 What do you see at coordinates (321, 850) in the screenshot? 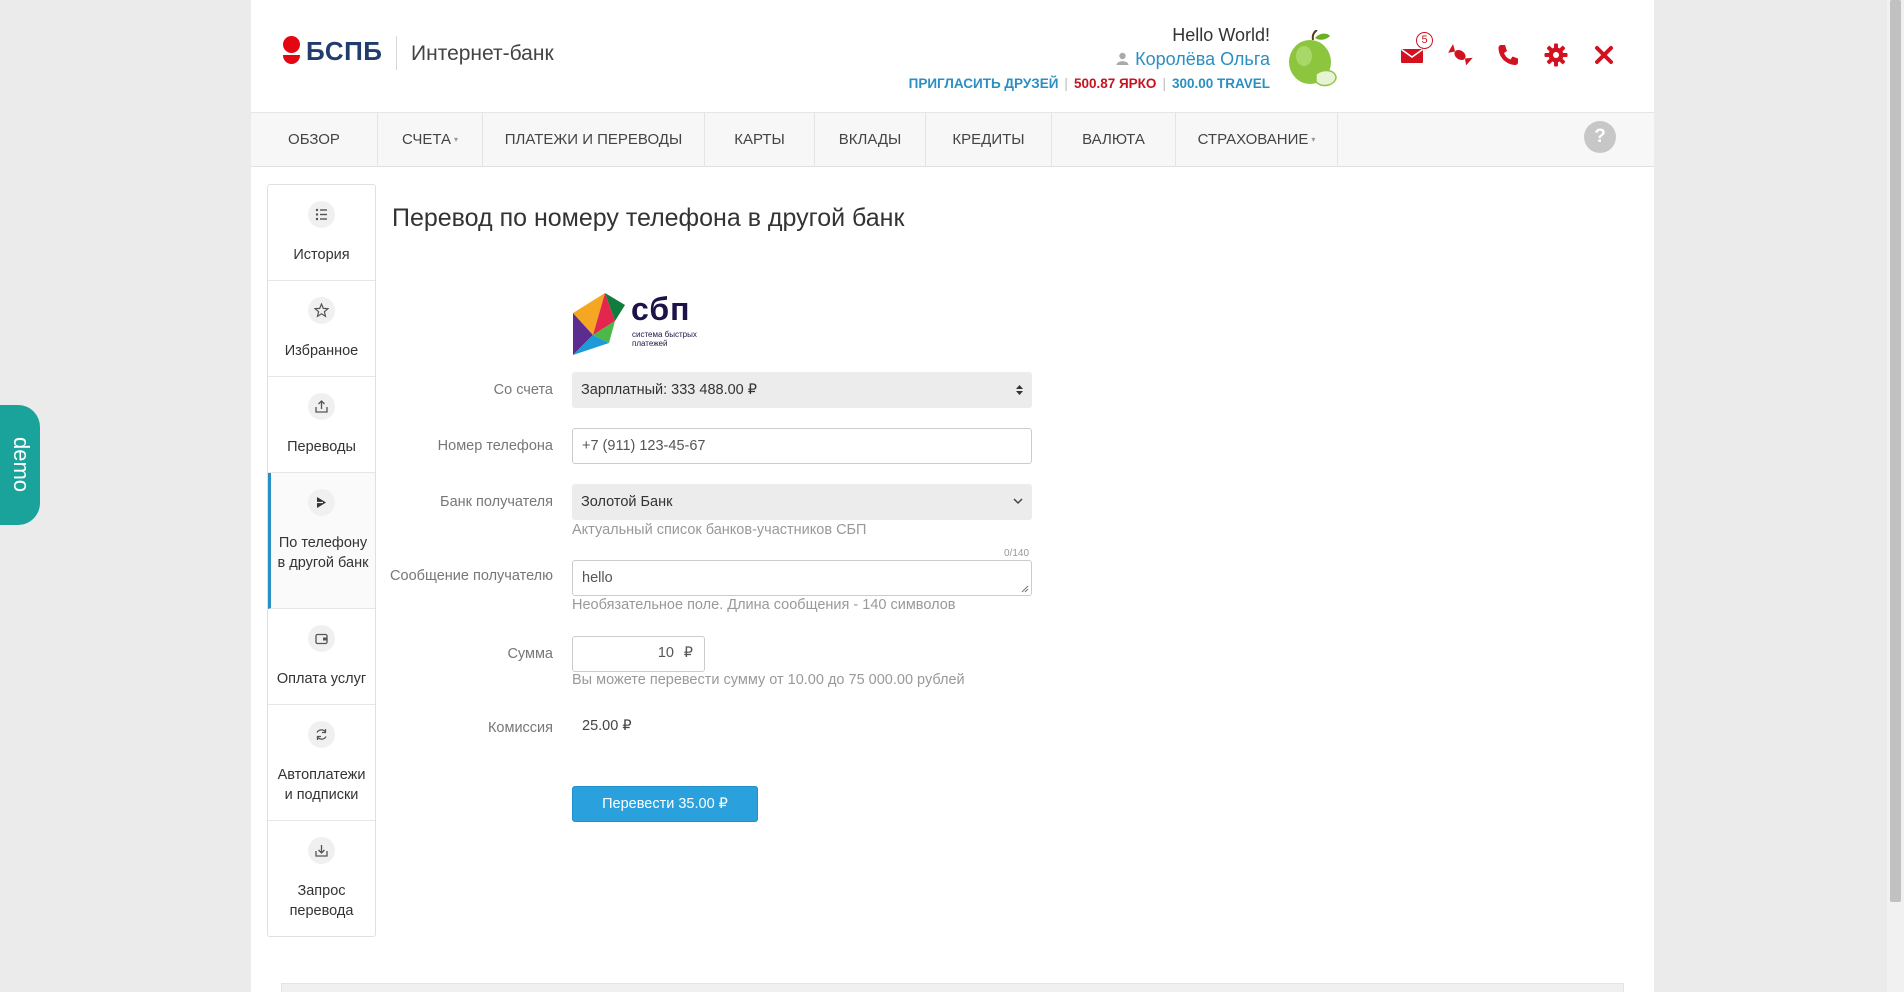
I see `request-icon` at bounding box center [321, 850].